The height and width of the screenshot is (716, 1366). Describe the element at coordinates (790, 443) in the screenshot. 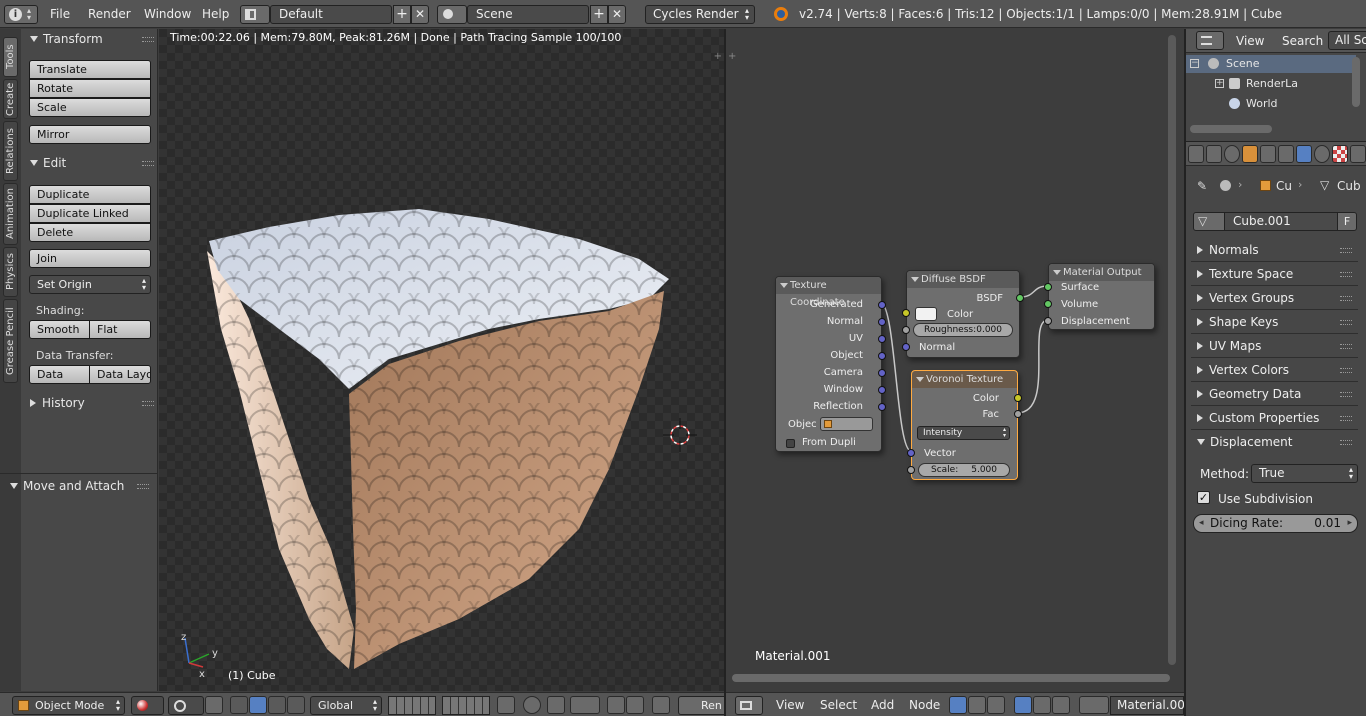

I see `from-dupli-checkbox` at that location.